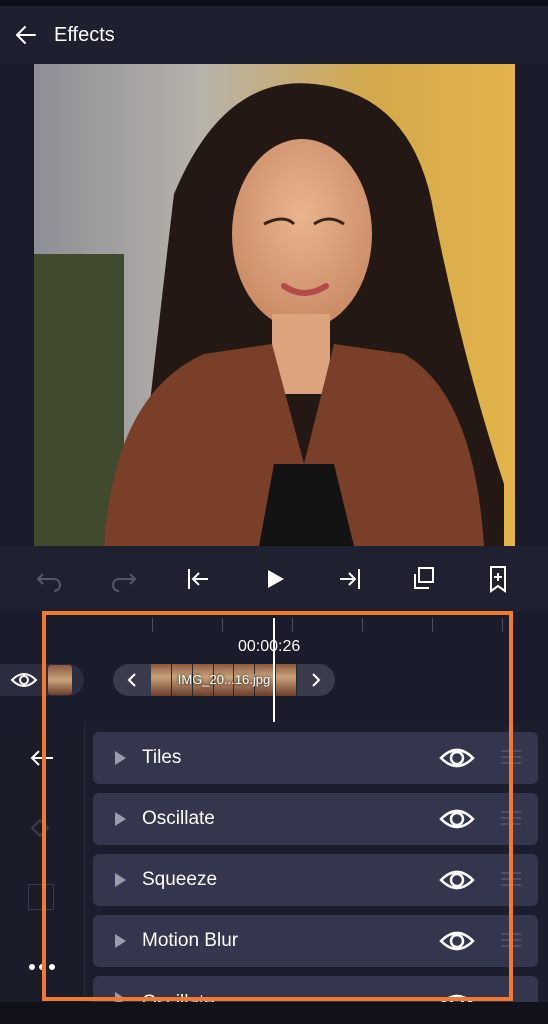  I want to click on playhead, so click(274, 670).